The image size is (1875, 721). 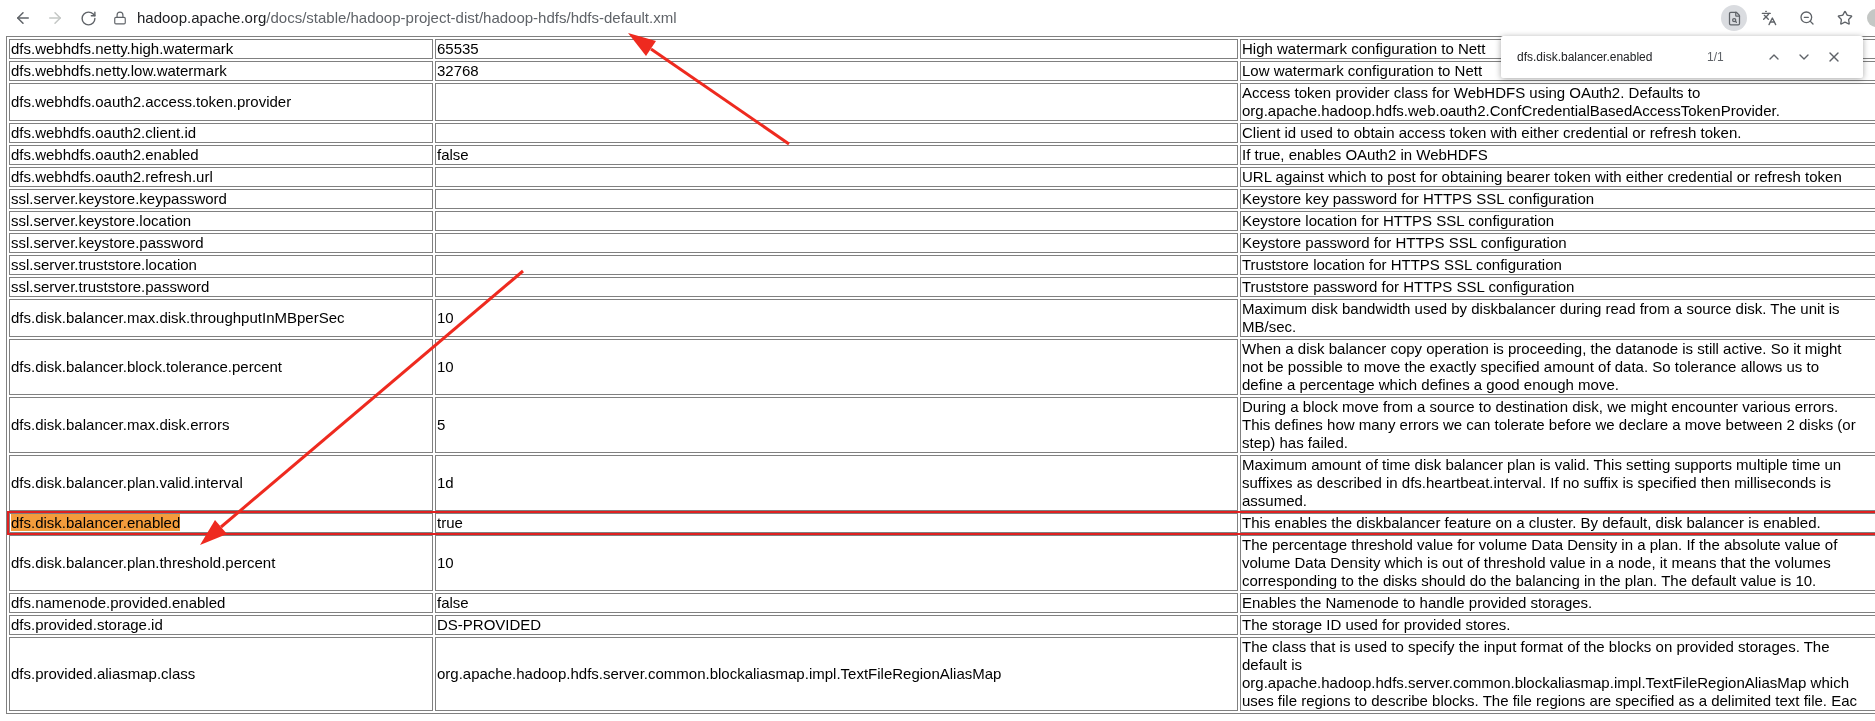 What do you see at coordinates (1362, 71) in the screenshot?
I see `description-line: Low watermark configuration to Nett` at bounding box center [1362, 71].